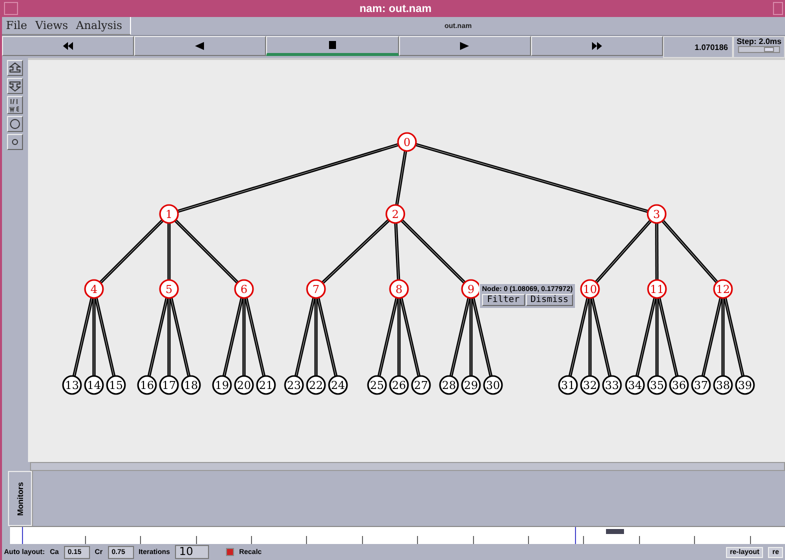 Image resolution: width=785 pixels, height=560 pixels. I want to click on edit-tool, so click(15, 105).